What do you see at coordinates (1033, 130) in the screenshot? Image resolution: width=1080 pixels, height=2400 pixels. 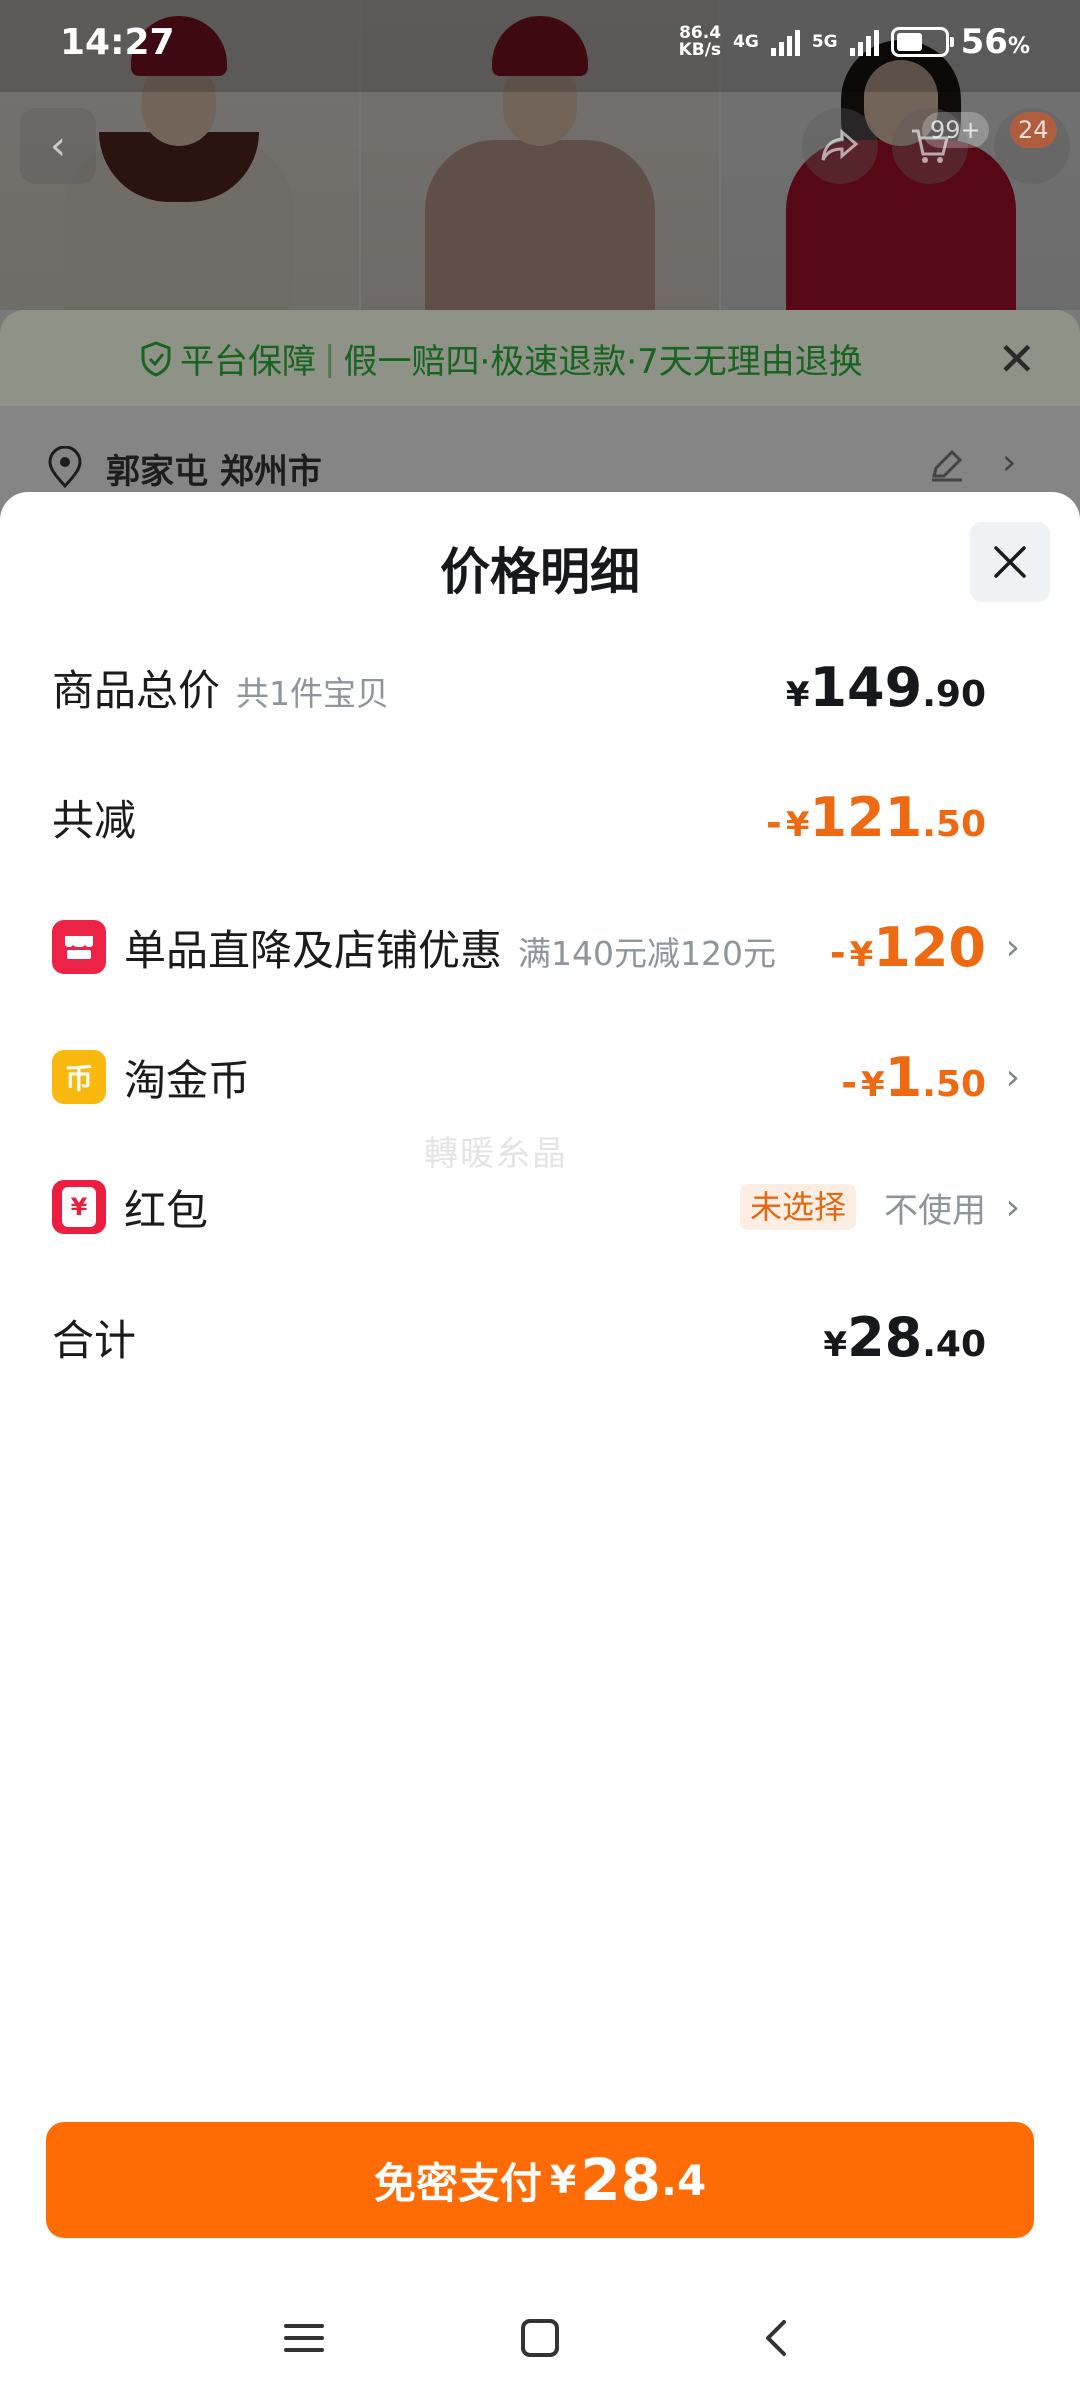 I see `message-count-badge: 24` at bounding box center [1033, 130].